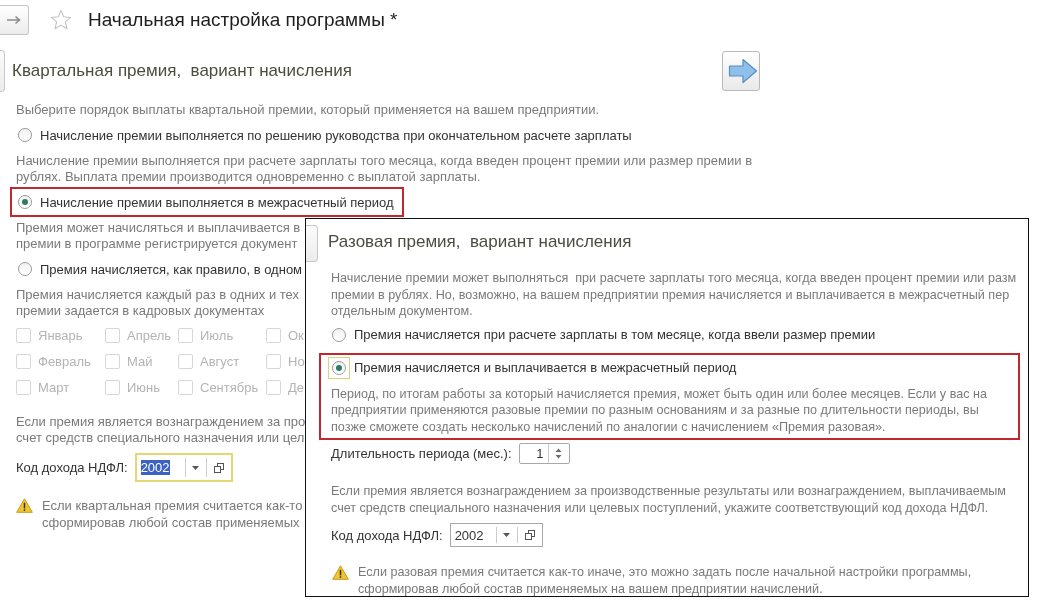 This screenshot has height=606, width=1038. Describe the element at coordinates (217, 202) in the screenshot. I see `option-label: Начисление премии выполняется в межрасчетный период` at that location.